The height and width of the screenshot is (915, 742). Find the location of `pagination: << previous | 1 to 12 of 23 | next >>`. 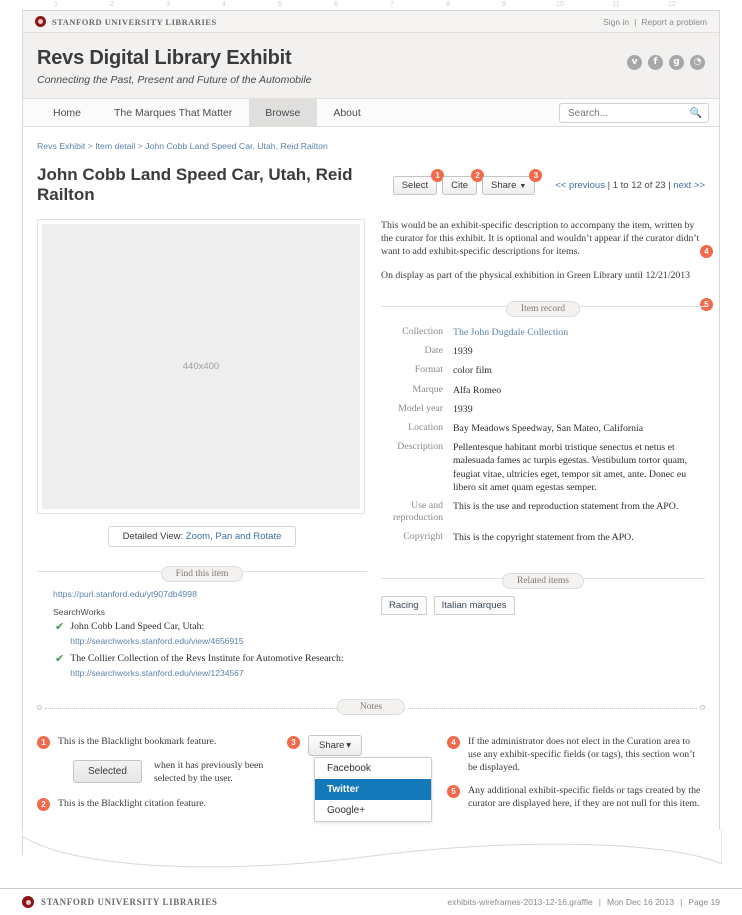

pagination: << previous | 1 to 12 of 23 | next >> is located at coordinates (630, 185).